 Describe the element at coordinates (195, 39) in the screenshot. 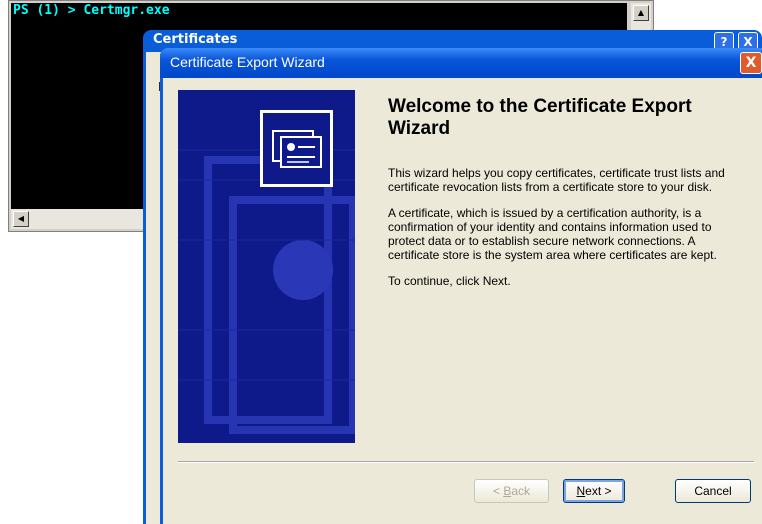

I see `certificates-window-title: Certificates` at that location.